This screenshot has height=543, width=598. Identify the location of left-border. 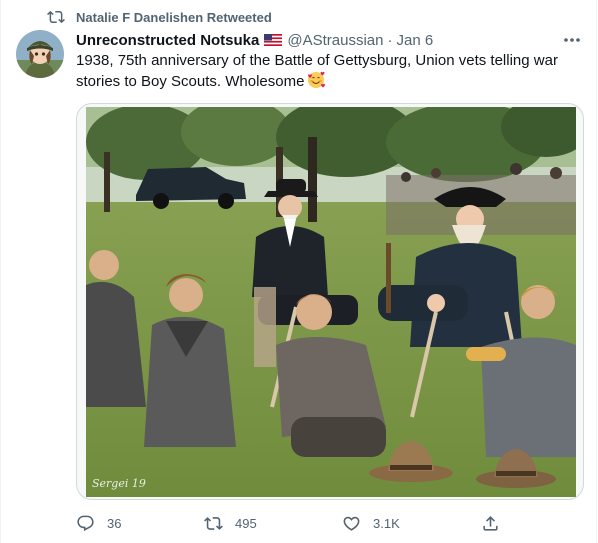
(0, 271).